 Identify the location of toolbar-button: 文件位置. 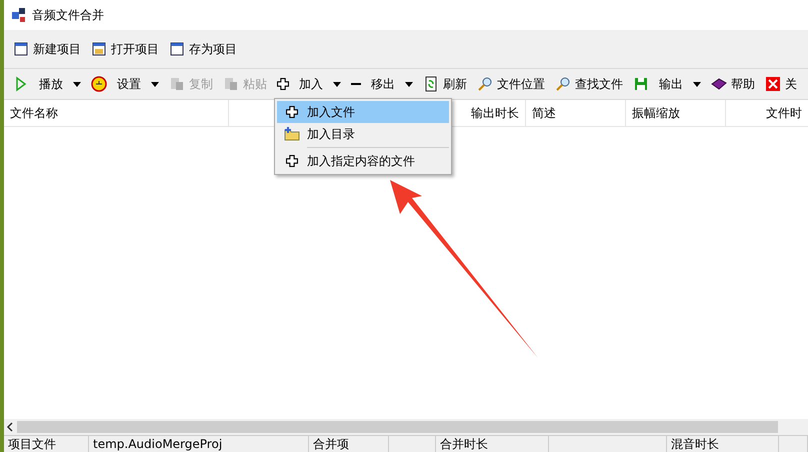
(511, 84).